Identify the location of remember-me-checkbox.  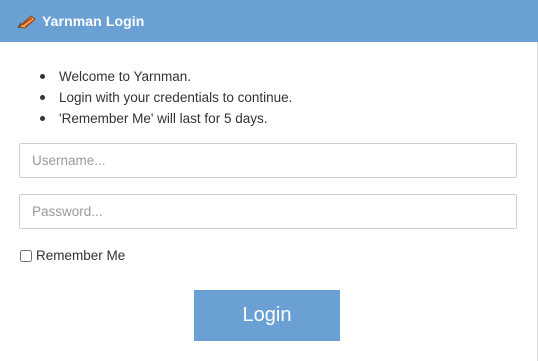
(26, 255).